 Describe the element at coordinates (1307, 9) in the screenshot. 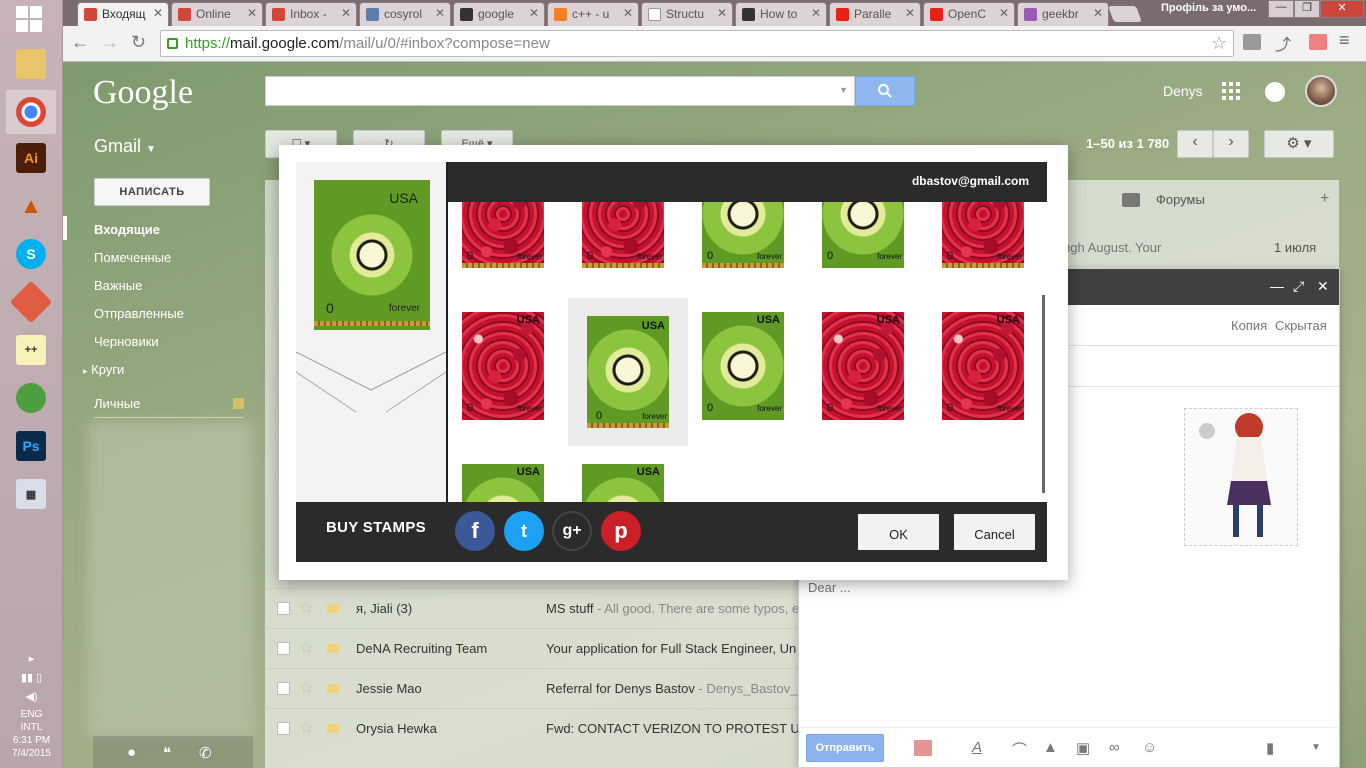

I see `maximize-icon: ❐` at that location.